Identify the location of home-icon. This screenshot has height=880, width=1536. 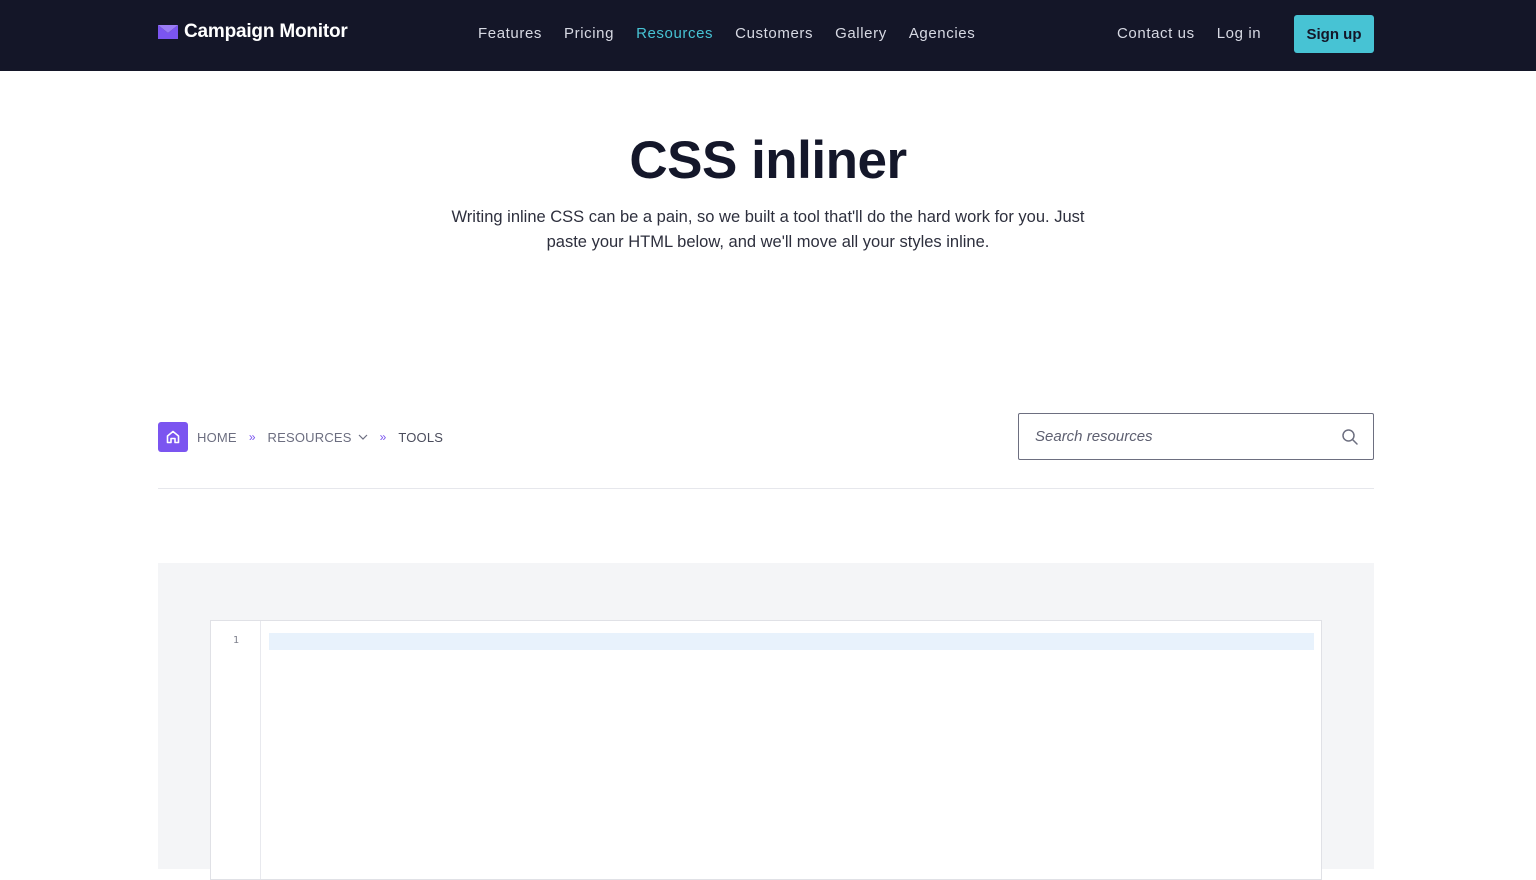
(173, 437).